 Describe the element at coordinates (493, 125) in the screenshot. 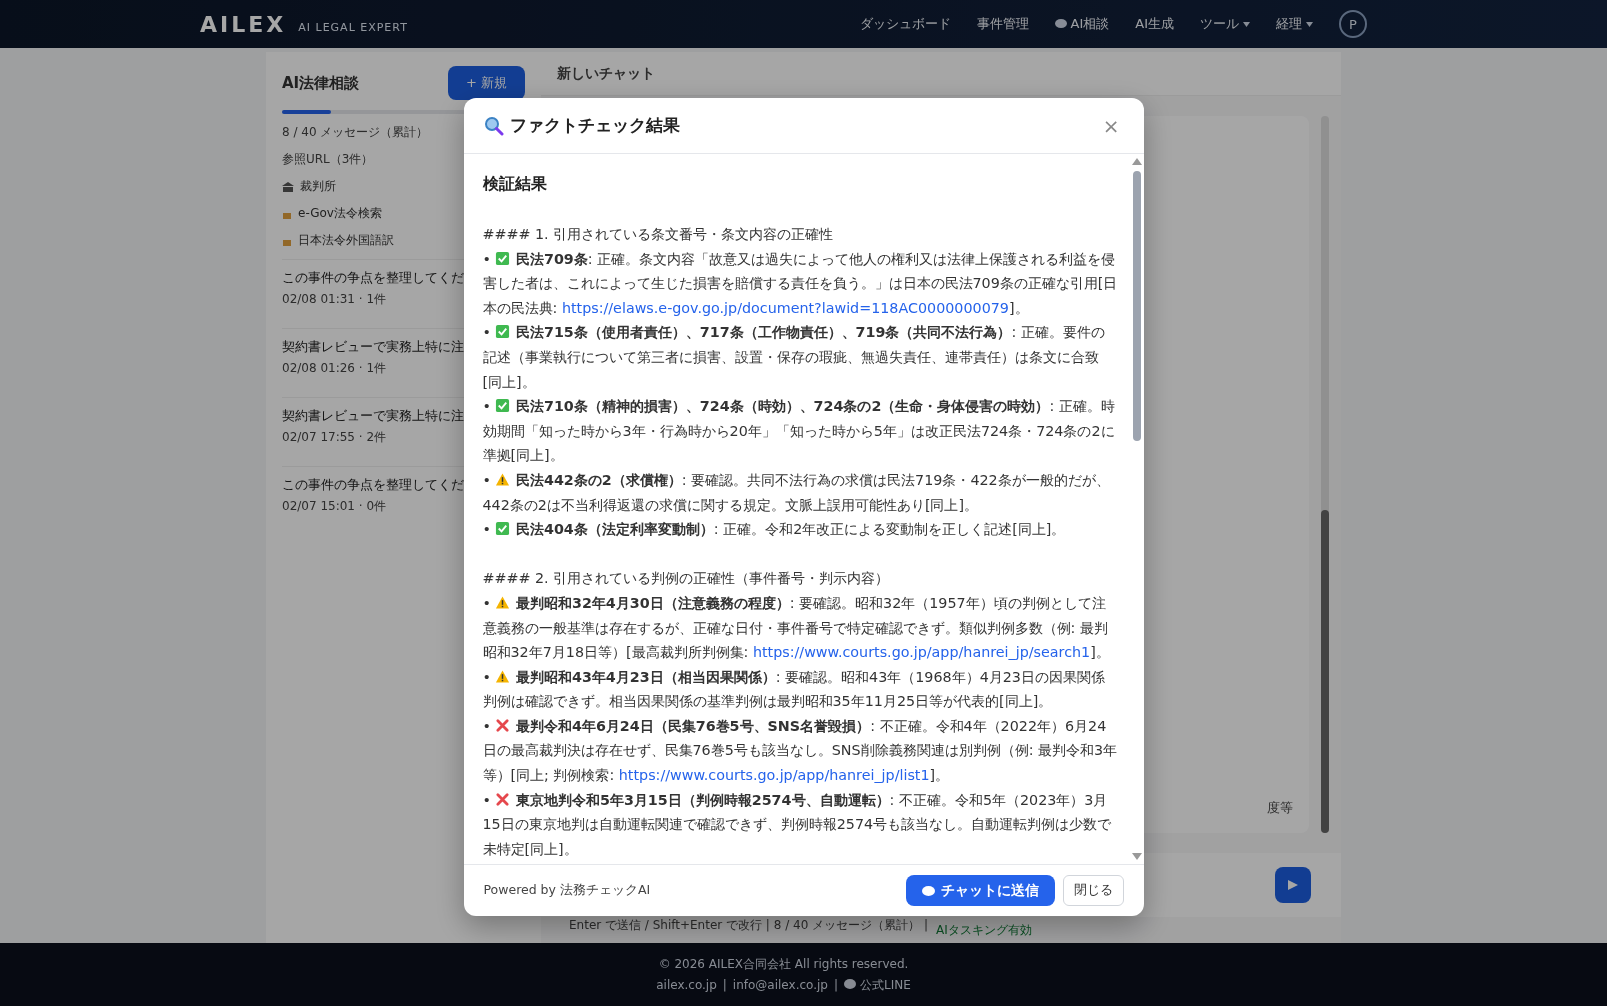

I see `search-icon` at that location.